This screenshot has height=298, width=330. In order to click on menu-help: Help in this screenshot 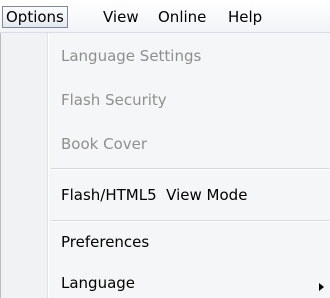, I will do `click(245, 17)`.